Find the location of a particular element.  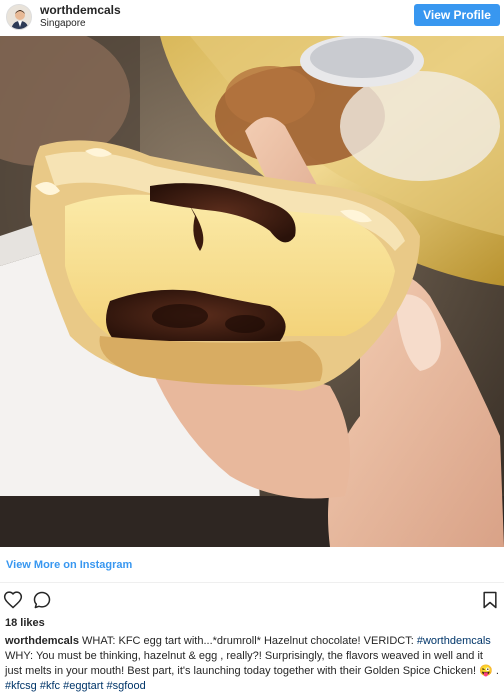

divider is located at coordinates (252, 582).